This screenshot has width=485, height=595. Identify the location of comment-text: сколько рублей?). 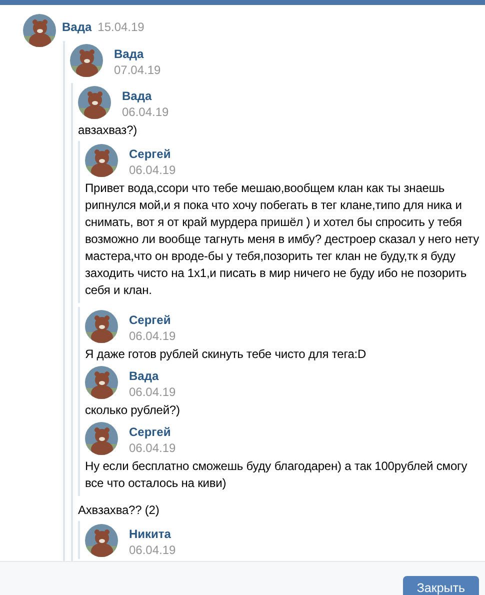
(133, 410).